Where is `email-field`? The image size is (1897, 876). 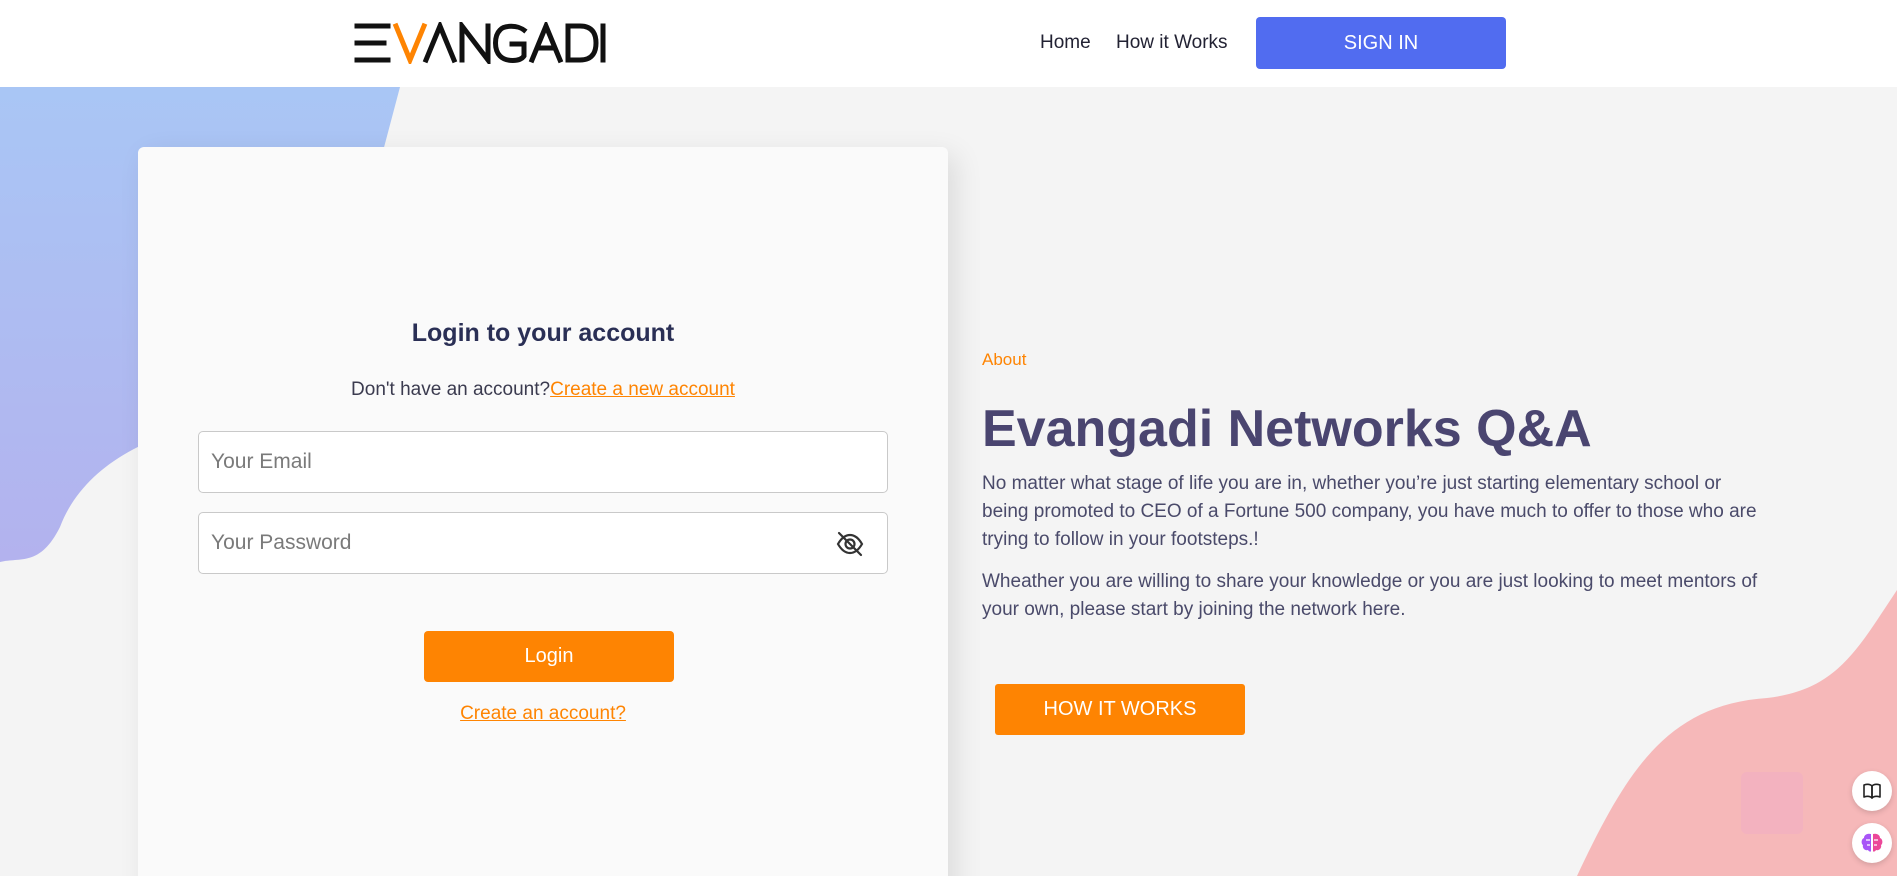 email-field is located at coordinates (543, 462).